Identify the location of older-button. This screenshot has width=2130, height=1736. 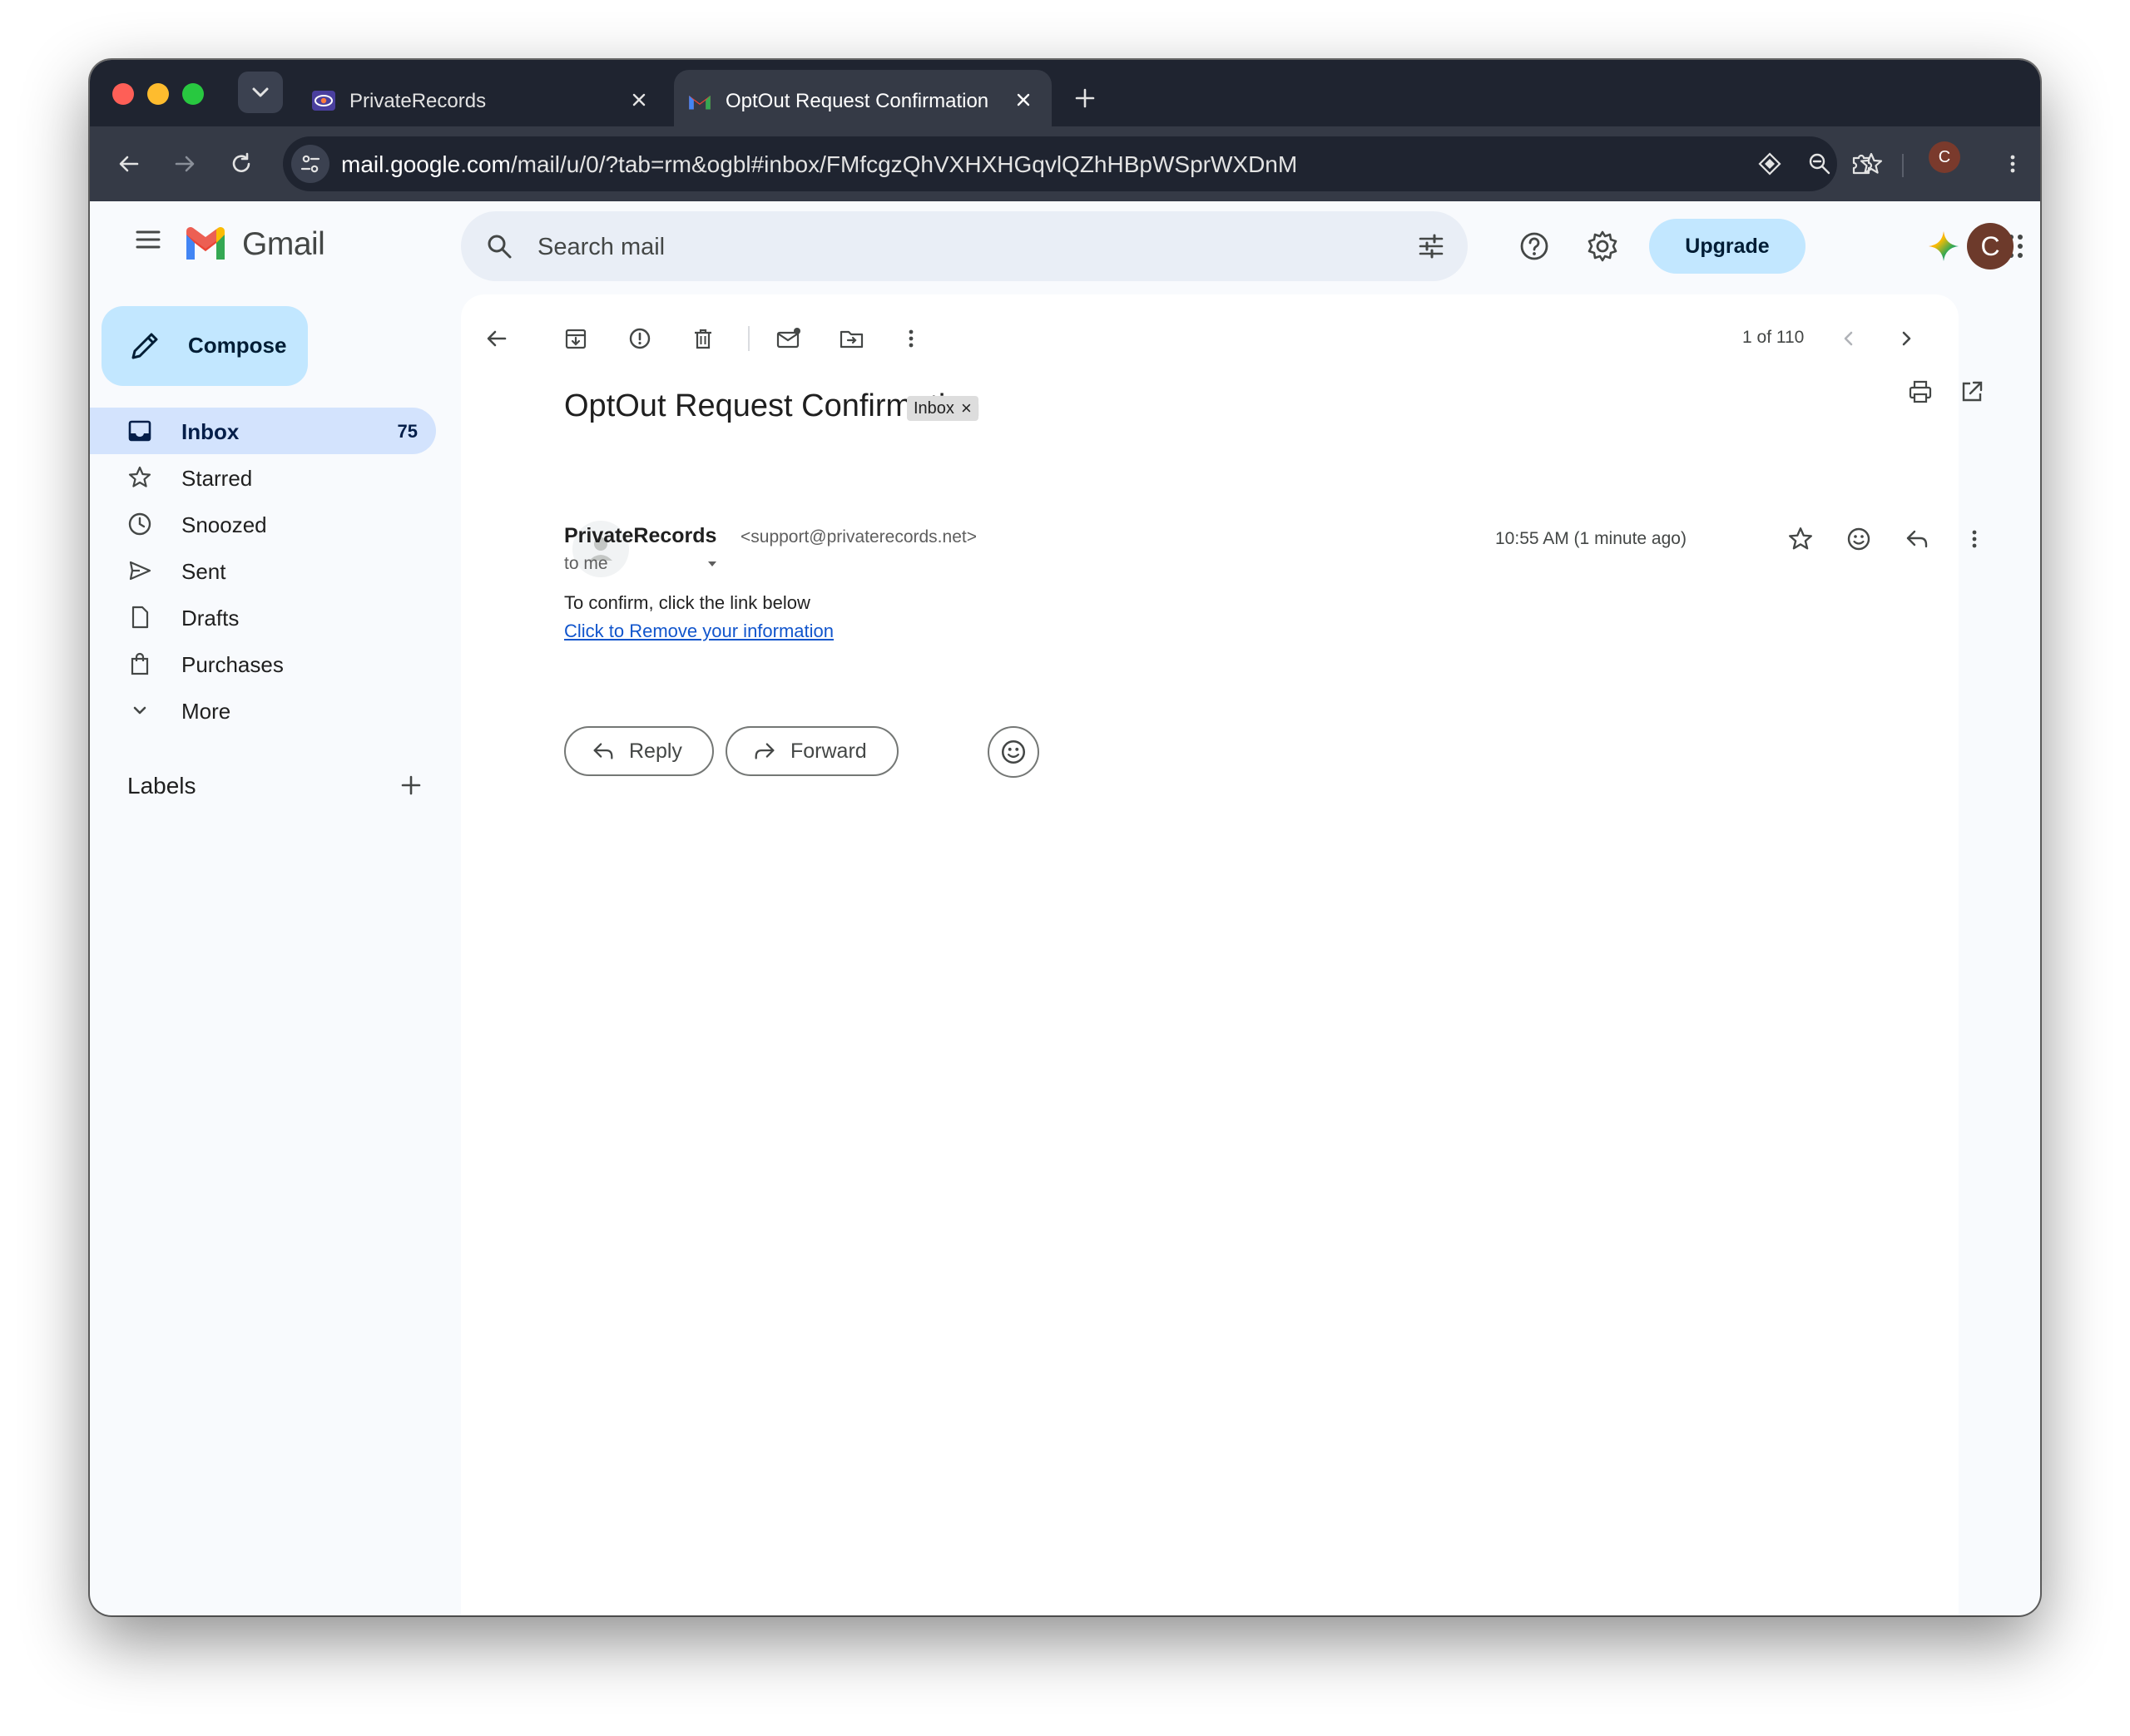
(1906, 338).